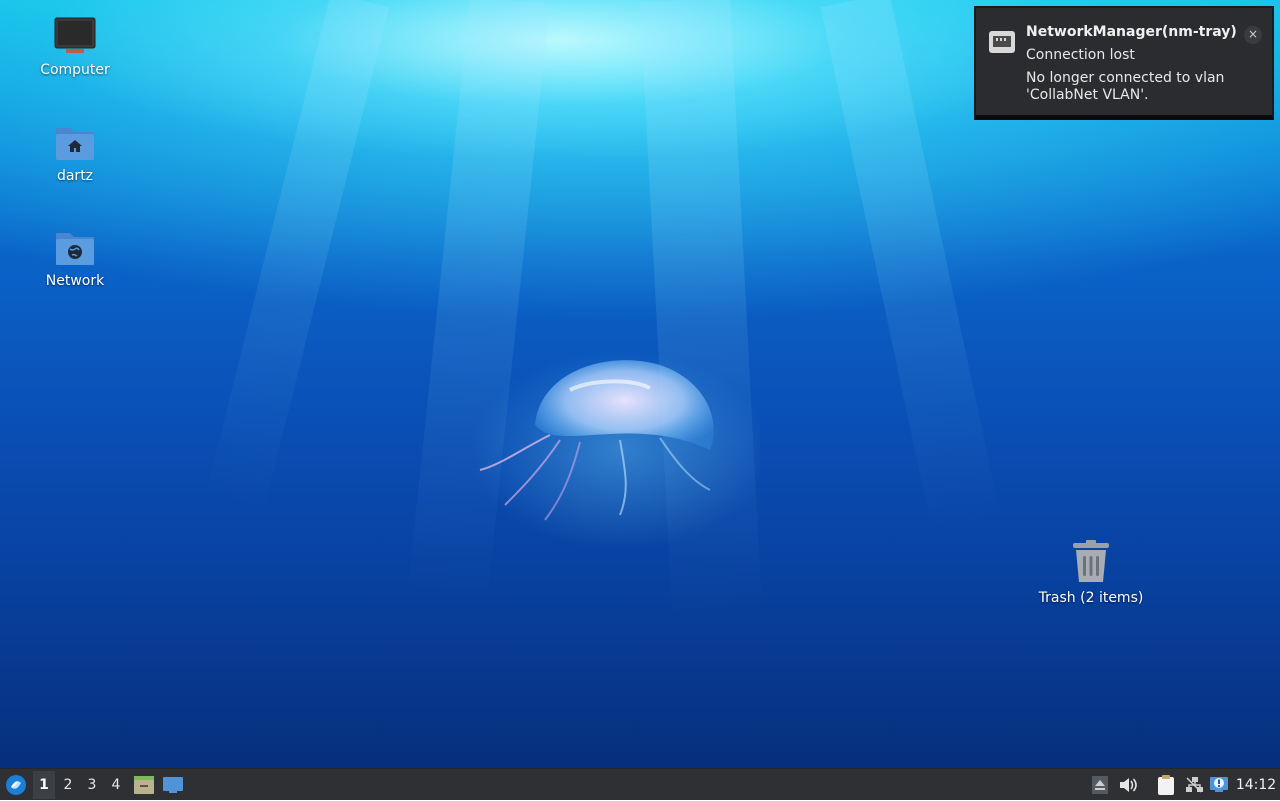  I want to click on removable-media-button, so click(1100, 785).